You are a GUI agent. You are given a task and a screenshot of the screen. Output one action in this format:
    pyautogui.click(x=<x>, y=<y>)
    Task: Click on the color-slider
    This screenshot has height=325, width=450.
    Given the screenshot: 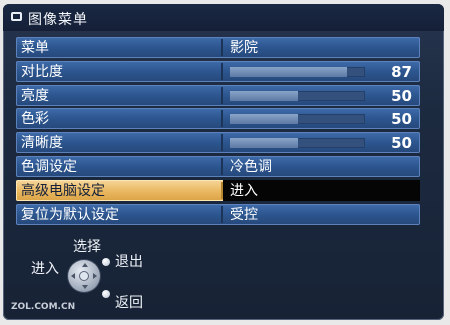 What is the action you would take?
    pyautogui.click(x=297, y=119)
    